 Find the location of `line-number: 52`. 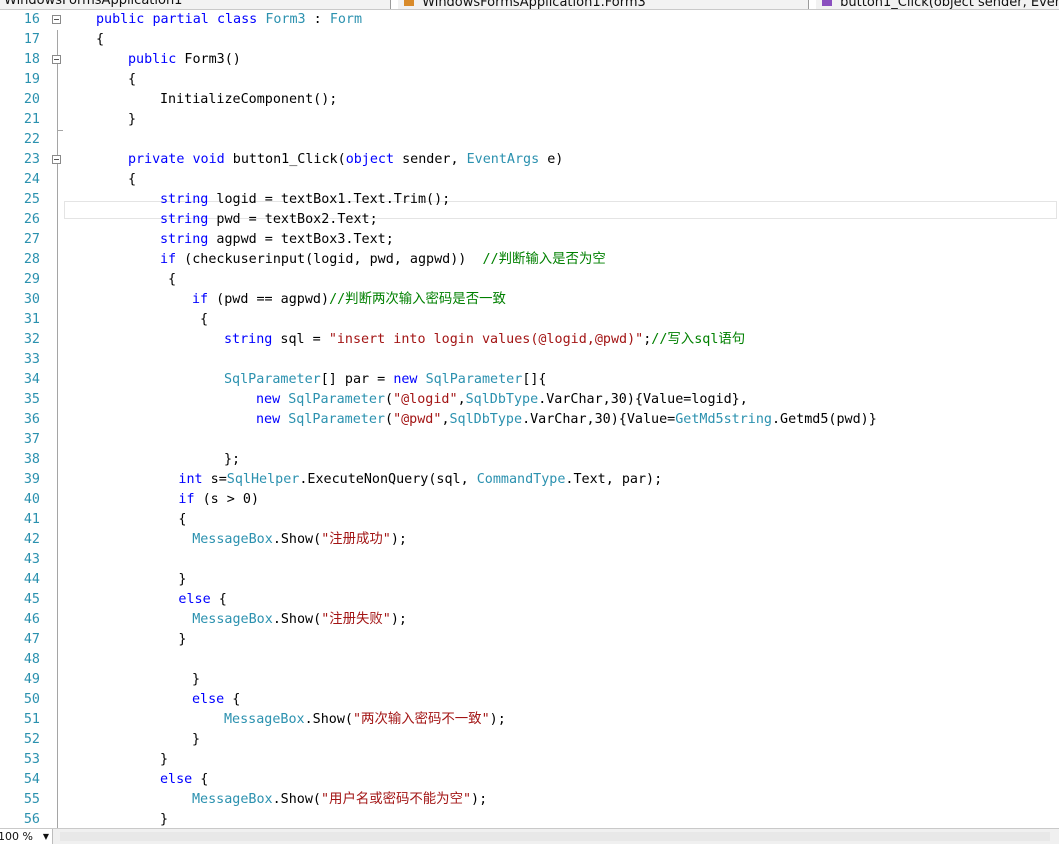

line-number: 52 is located at coordinates (31, 739).